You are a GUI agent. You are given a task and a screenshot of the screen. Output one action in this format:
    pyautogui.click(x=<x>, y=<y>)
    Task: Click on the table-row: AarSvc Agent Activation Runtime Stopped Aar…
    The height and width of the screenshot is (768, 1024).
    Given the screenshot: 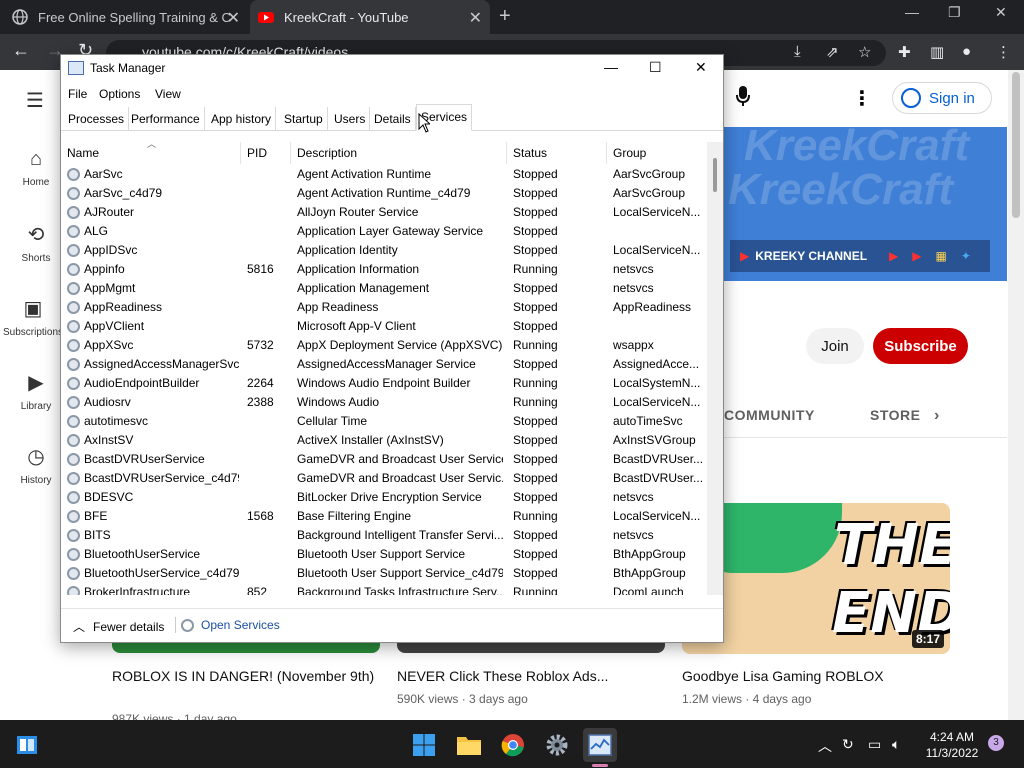 What is the action you would take?
    pyautogui.click(x=383, y=174)
    